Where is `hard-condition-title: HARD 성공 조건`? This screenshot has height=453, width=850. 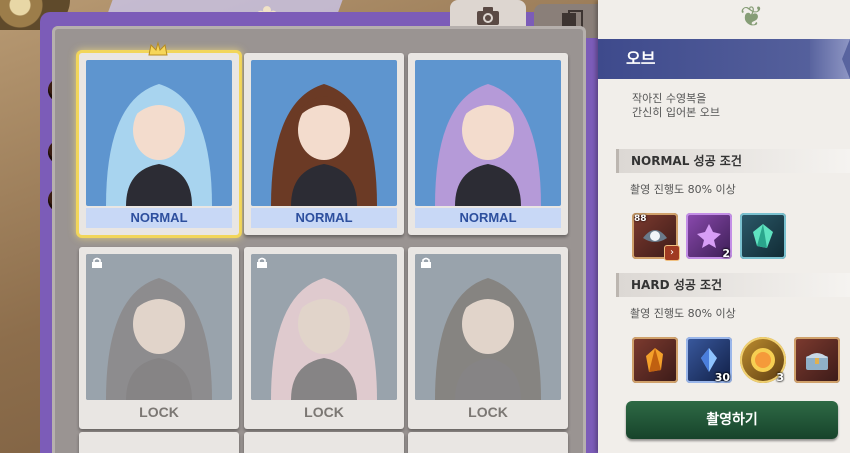 hard-condition-title: HARD 성공 조건 is located at coordinates (733, 285).